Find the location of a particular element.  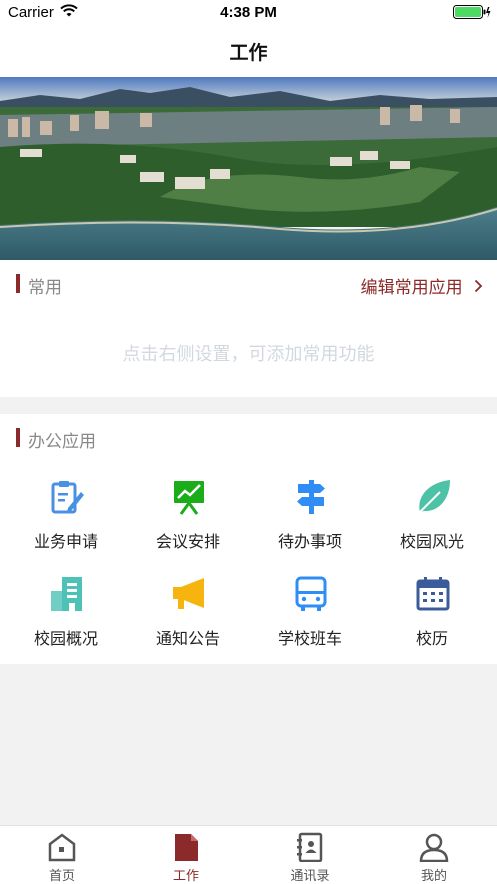

app-label: 通知公告 is located at coordinates (187, 638).